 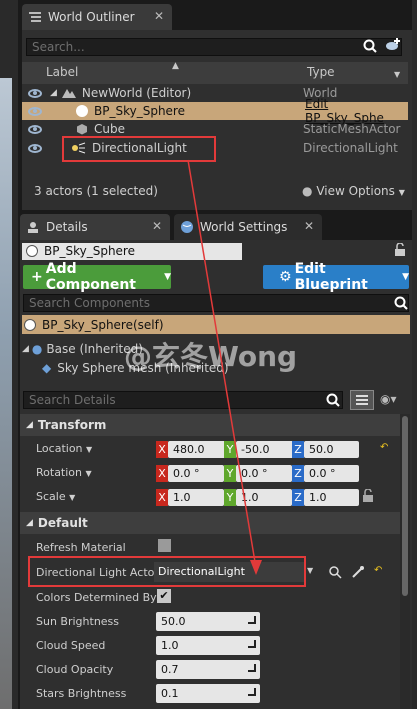 What do you see at coordinates (353, 191) in the screenshot?
I see `view-options-button: ● View Options ▼` at bounding box center [353, 191].